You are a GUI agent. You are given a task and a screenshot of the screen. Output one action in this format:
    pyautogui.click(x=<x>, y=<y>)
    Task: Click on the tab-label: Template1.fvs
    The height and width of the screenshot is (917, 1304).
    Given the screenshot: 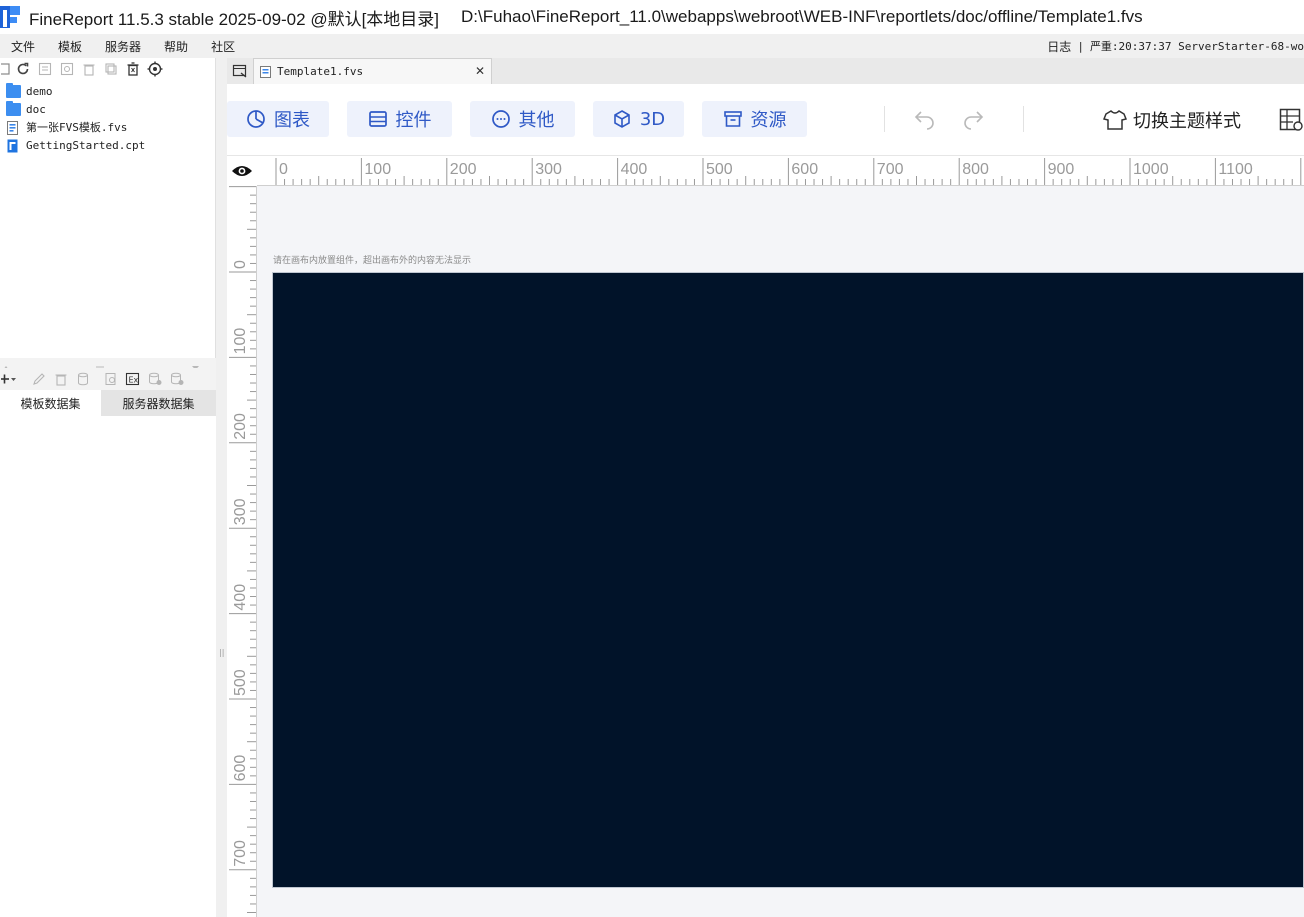 What is the action you would take?
    pyautogui.click(x=320, y=71)
    